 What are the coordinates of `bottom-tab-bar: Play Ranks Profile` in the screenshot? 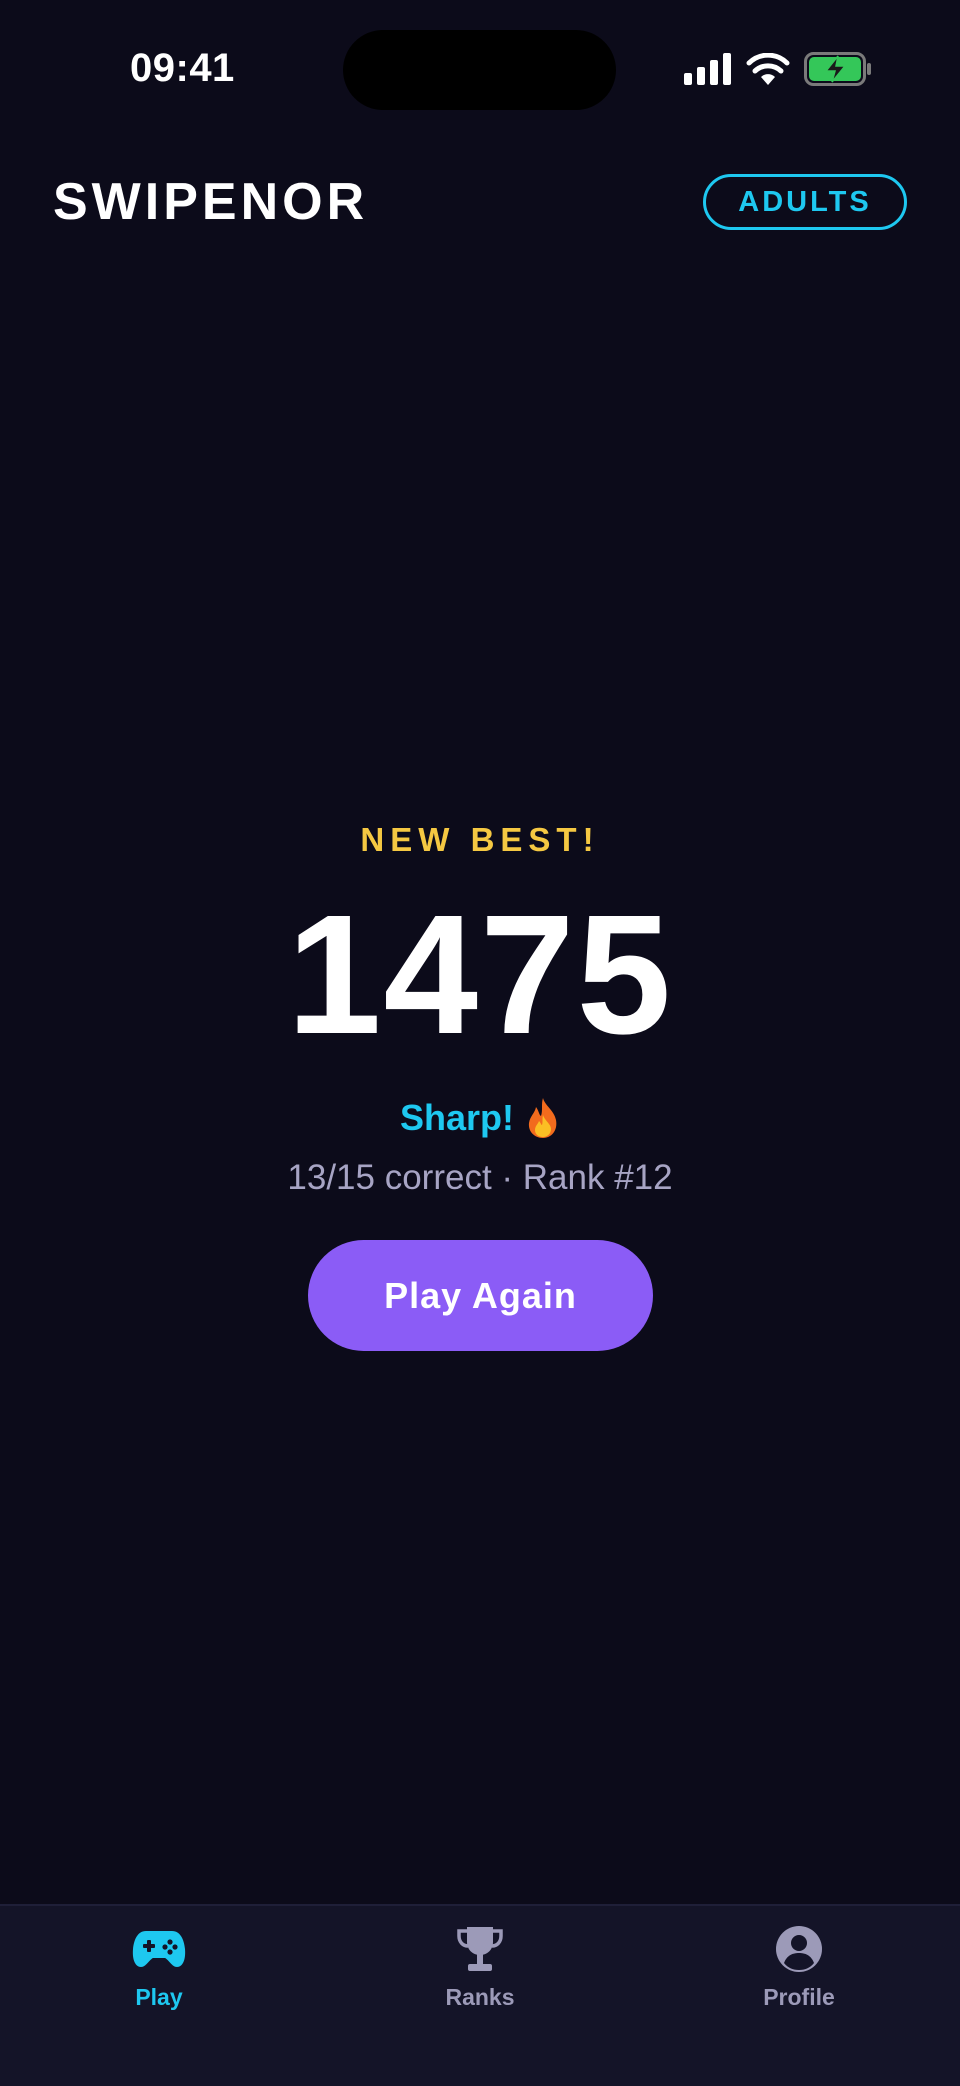 It's located at (480, 1995).